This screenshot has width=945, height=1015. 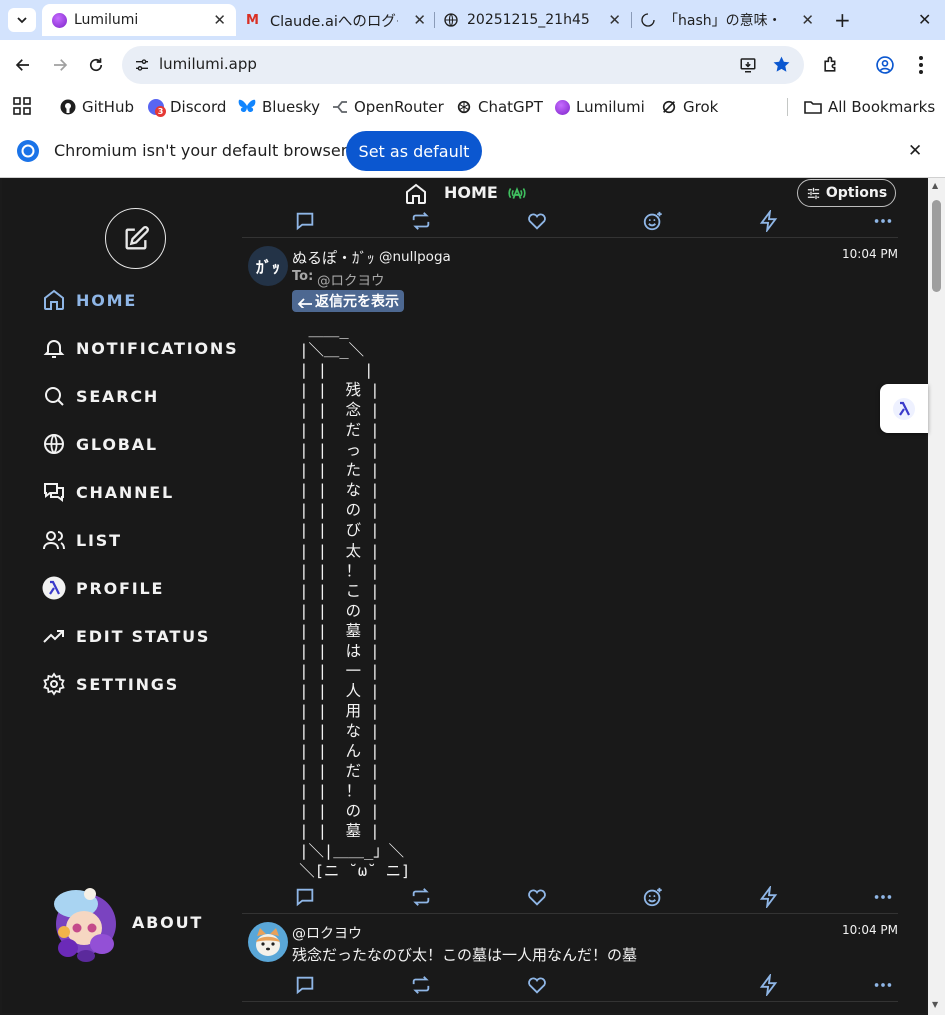 I want to click on globe-icon, so click(x=451, y=20).